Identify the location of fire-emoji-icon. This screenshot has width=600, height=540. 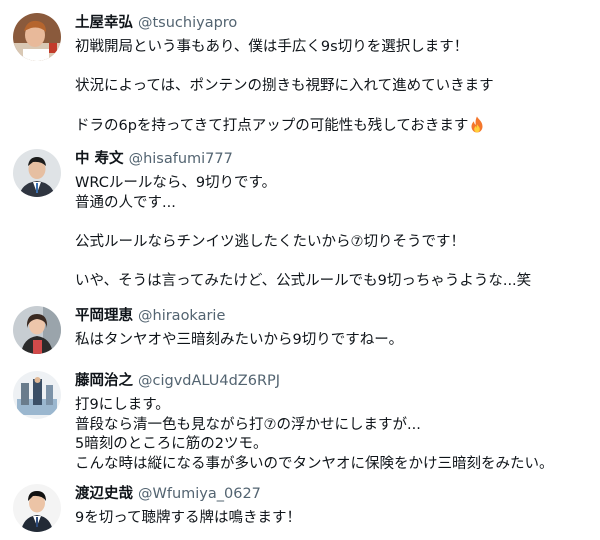
(477, 128).